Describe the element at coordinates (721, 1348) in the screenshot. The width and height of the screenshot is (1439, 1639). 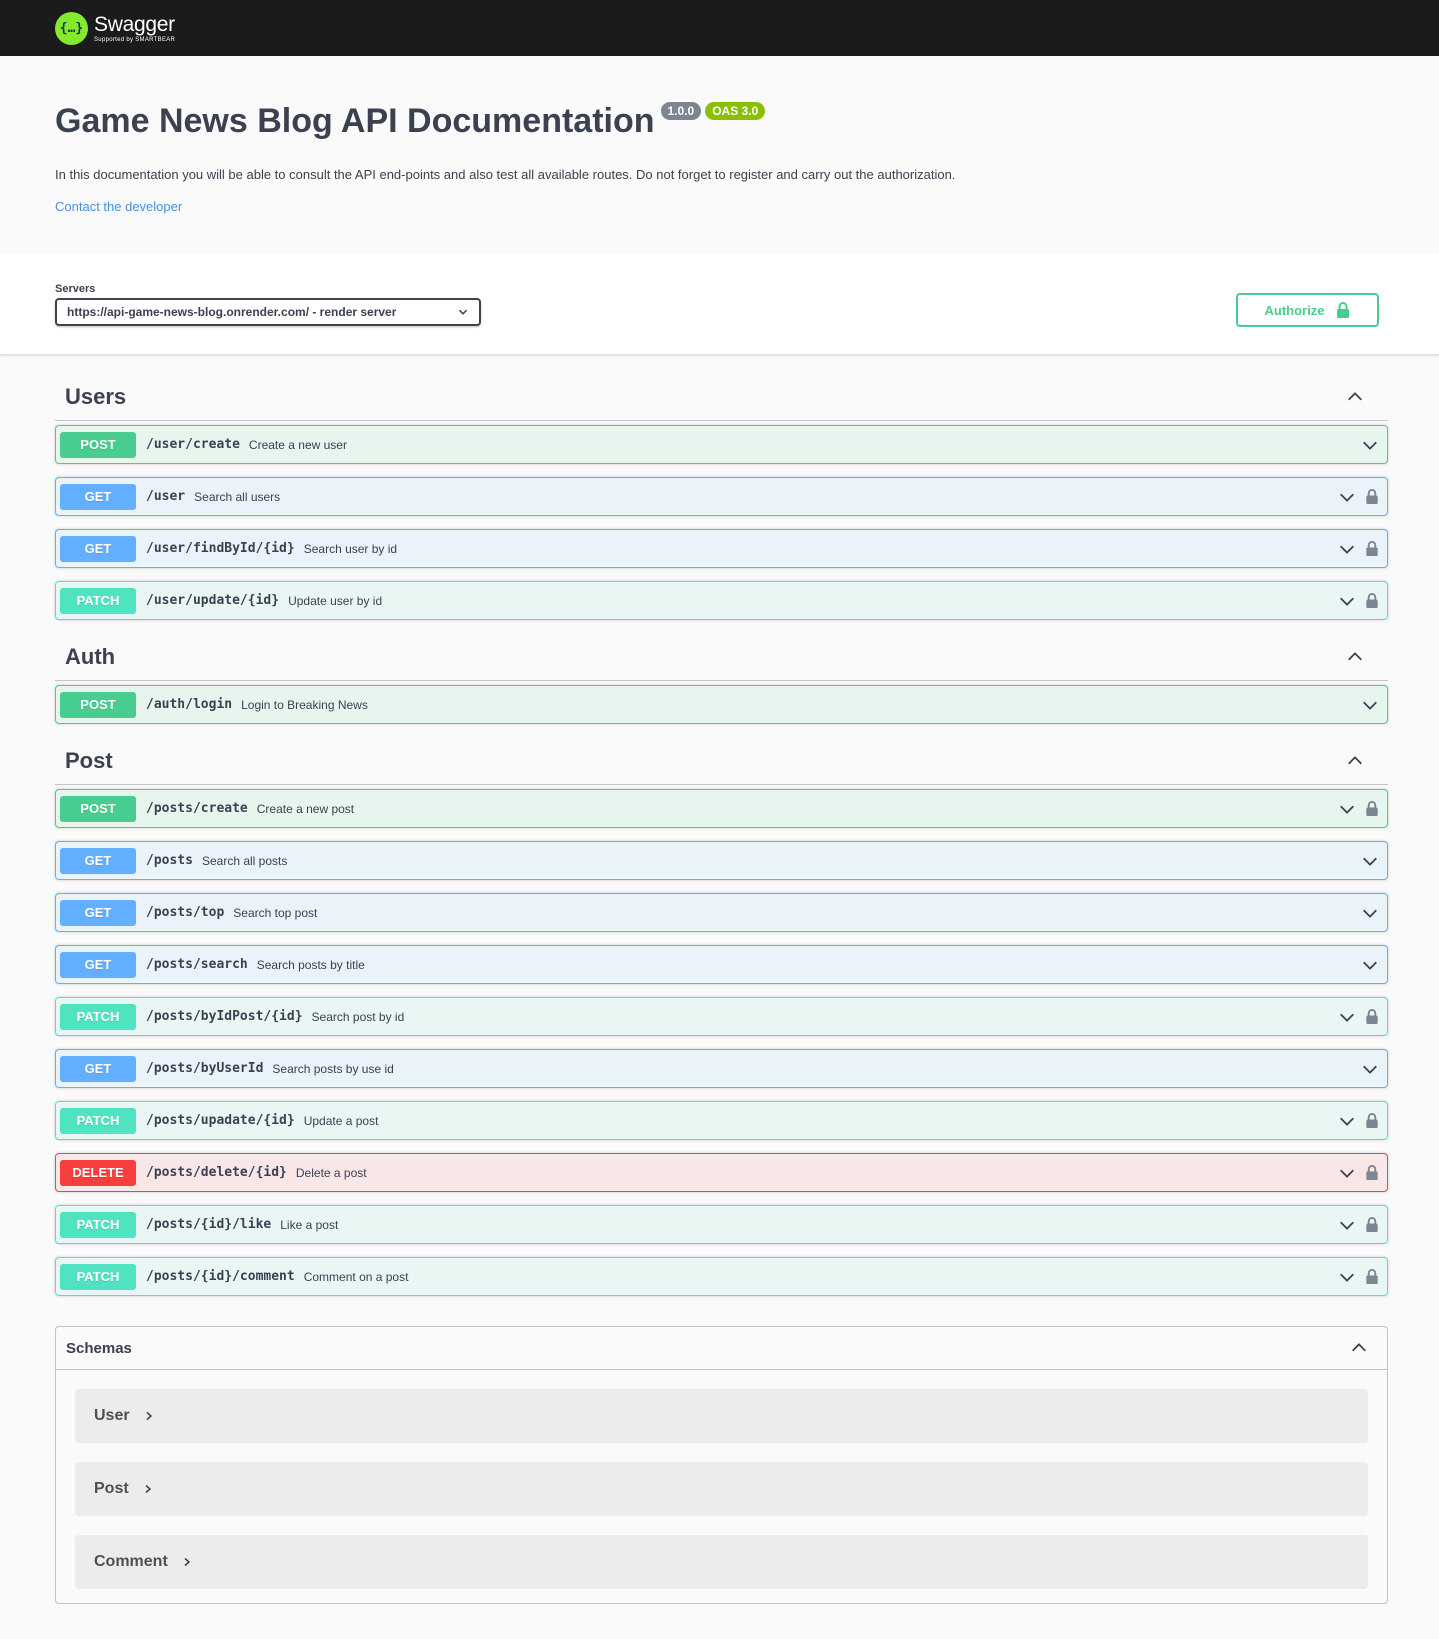
I see `schemas-header: Schemas` at that location.